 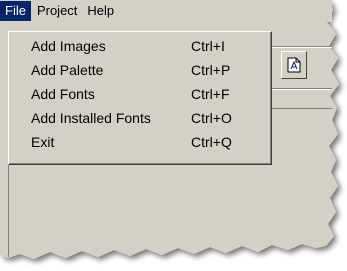 I want to click on menu-help: Help, so click(x=100, y=11).